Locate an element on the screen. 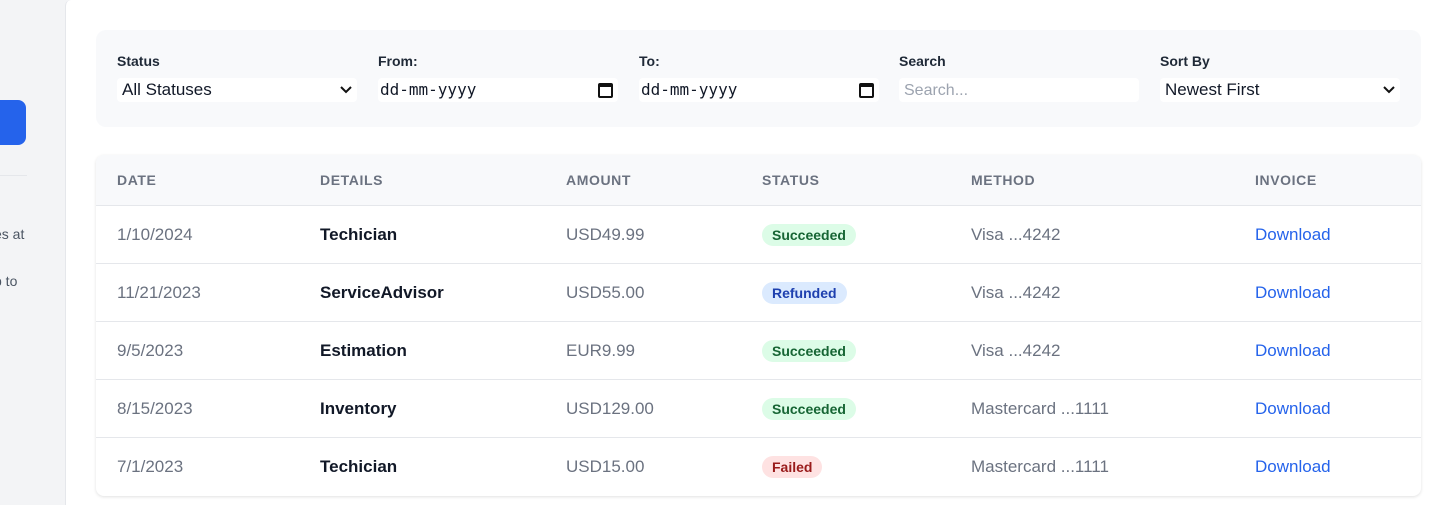  header-invoice: INVOICE is located at coordinates (1286, 180).